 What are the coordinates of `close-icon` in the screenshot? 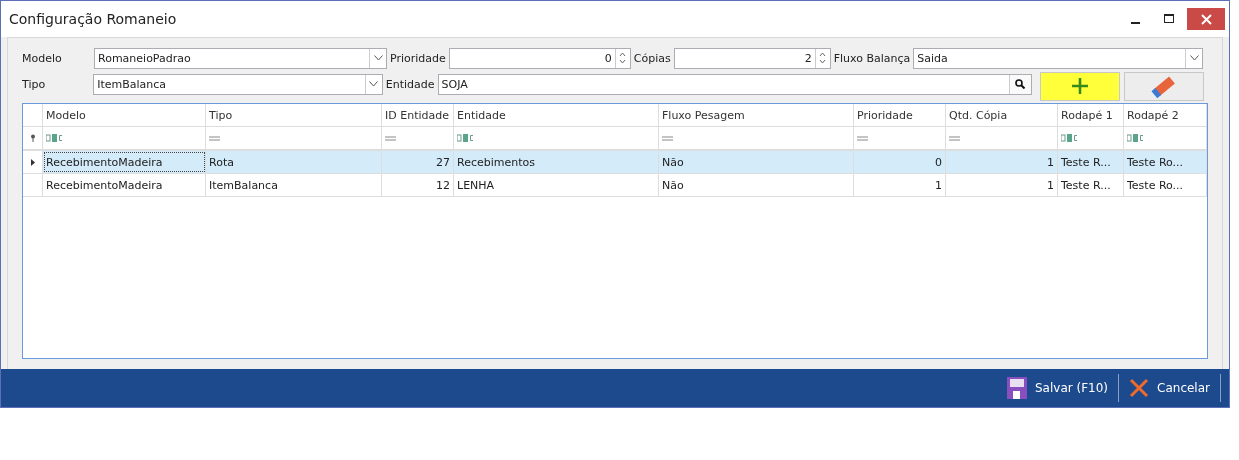 It's located at (1206, 19).